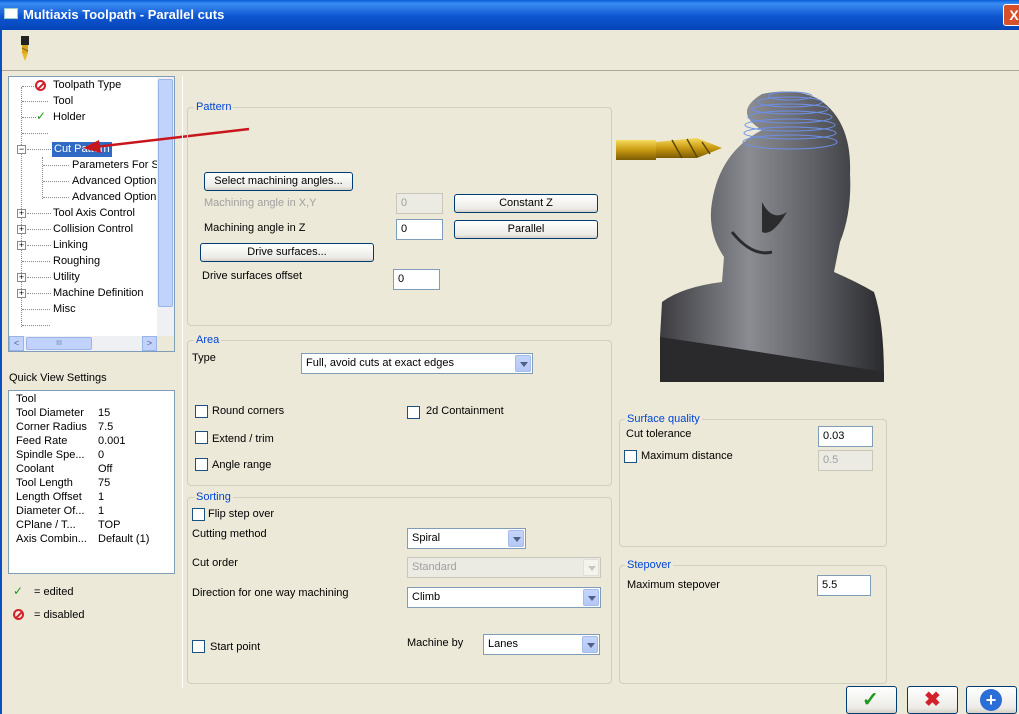  What do you see at coordinates (165, 343) in the screenshot?
I see `scroll-corner` at bounding box center [165, 343].